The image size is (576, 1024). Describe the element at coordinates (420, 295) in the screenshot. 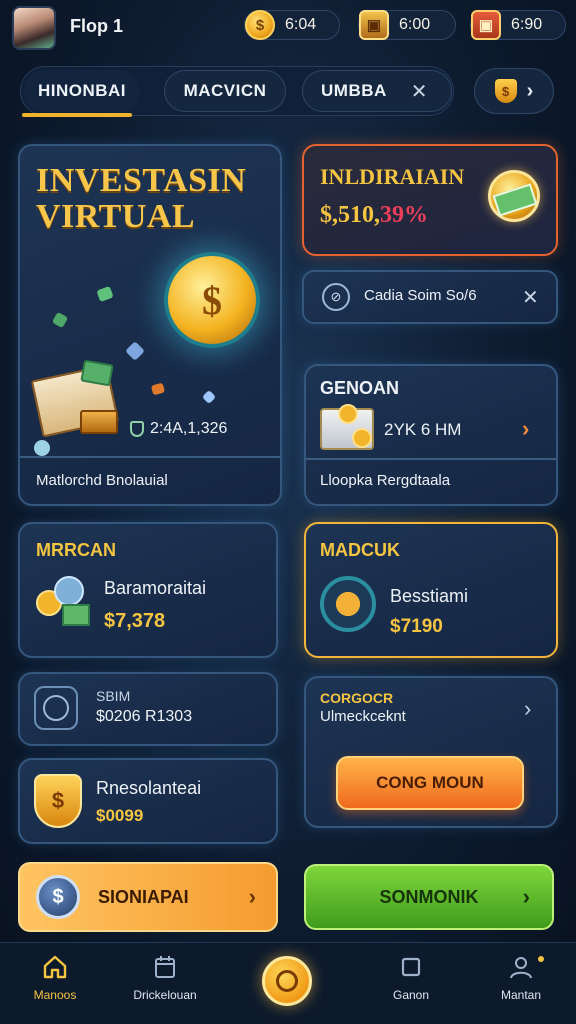

I see `notice-text: Cadia Soim So/6` at that location.